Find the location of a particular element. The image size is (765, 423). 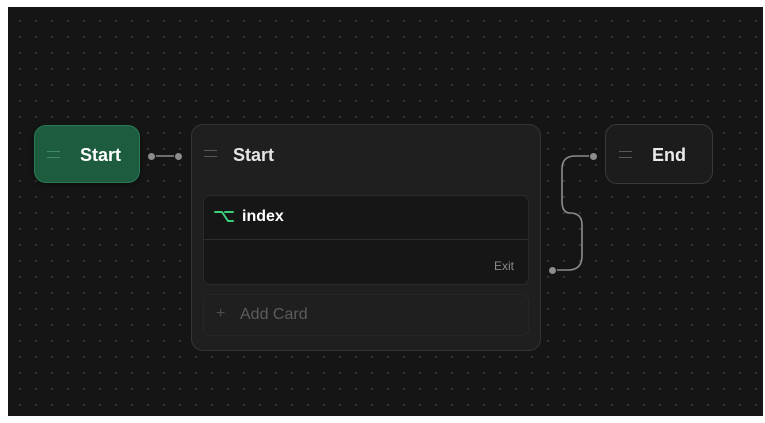

start-node: Start is located at coordinates (87, 154).